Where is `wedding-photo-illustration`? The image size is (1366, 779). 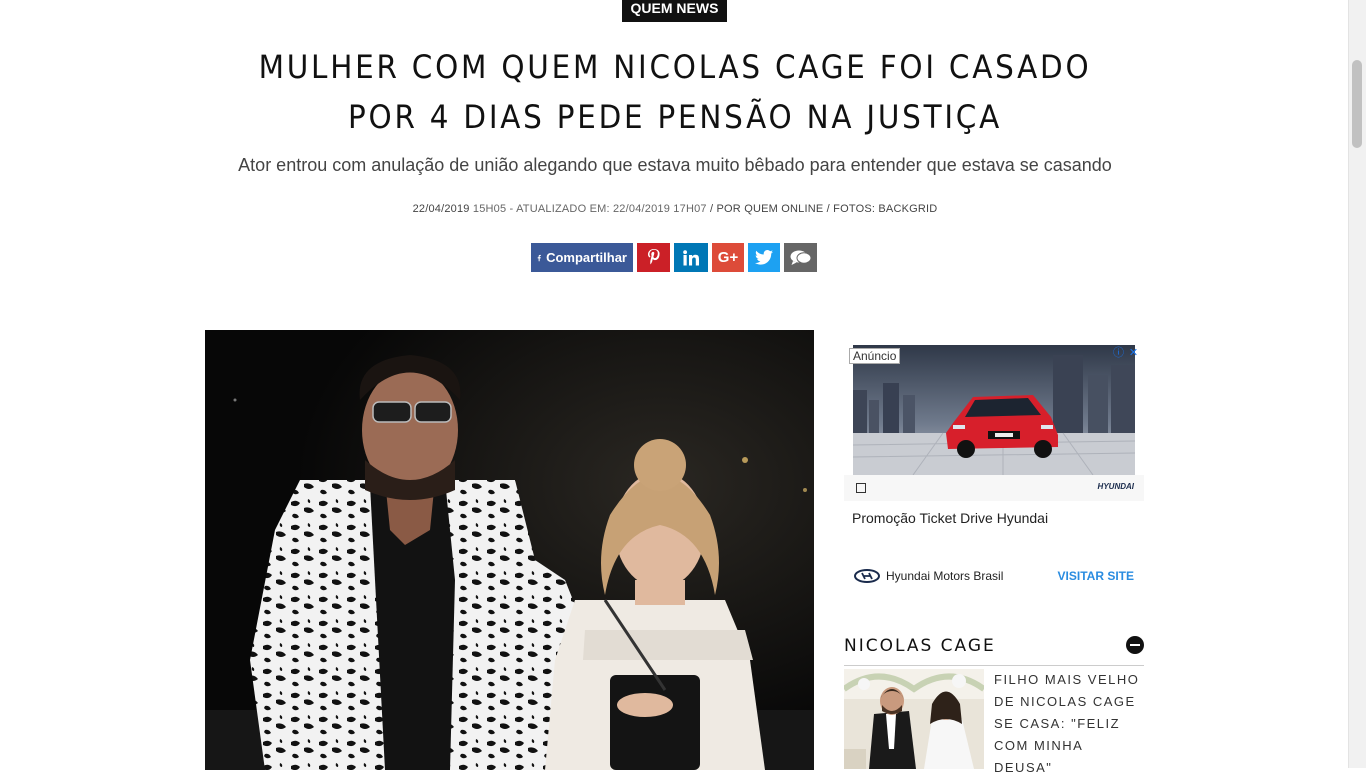
wedding-photo-illustration is located at coordinates (914, 719).